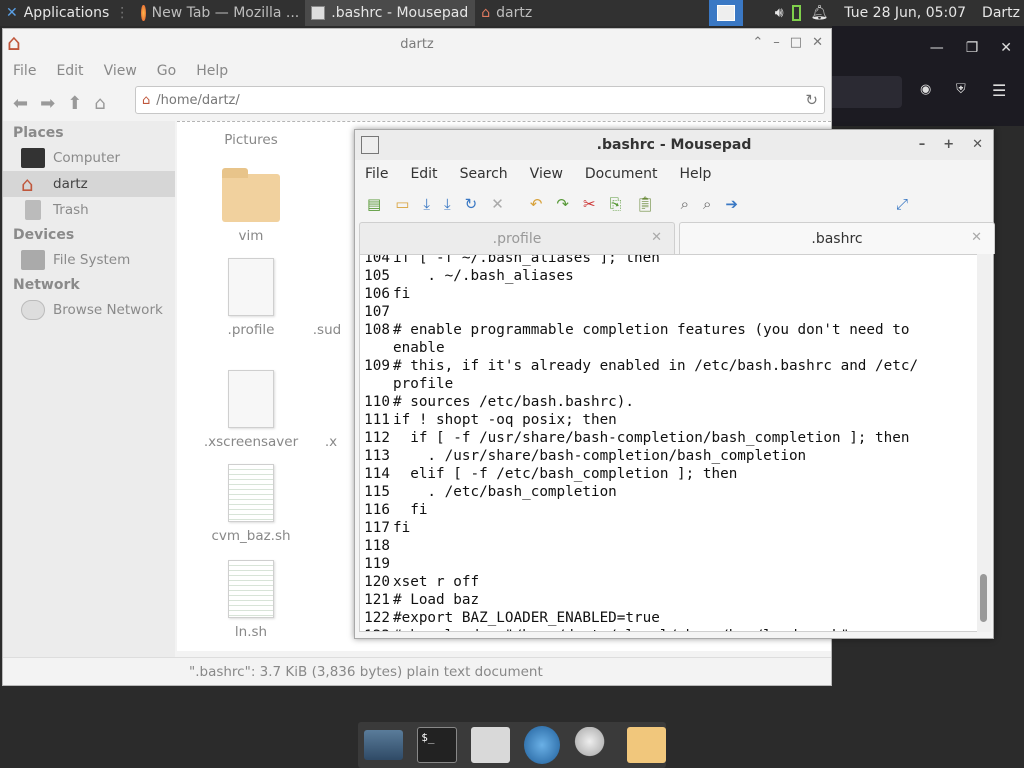 This screenshot has height=768, width=1024. What do you see at coordinates (374, 204) in the screenshot?
I see `new-document-icon: ▤` at bounding box center [374, 204].